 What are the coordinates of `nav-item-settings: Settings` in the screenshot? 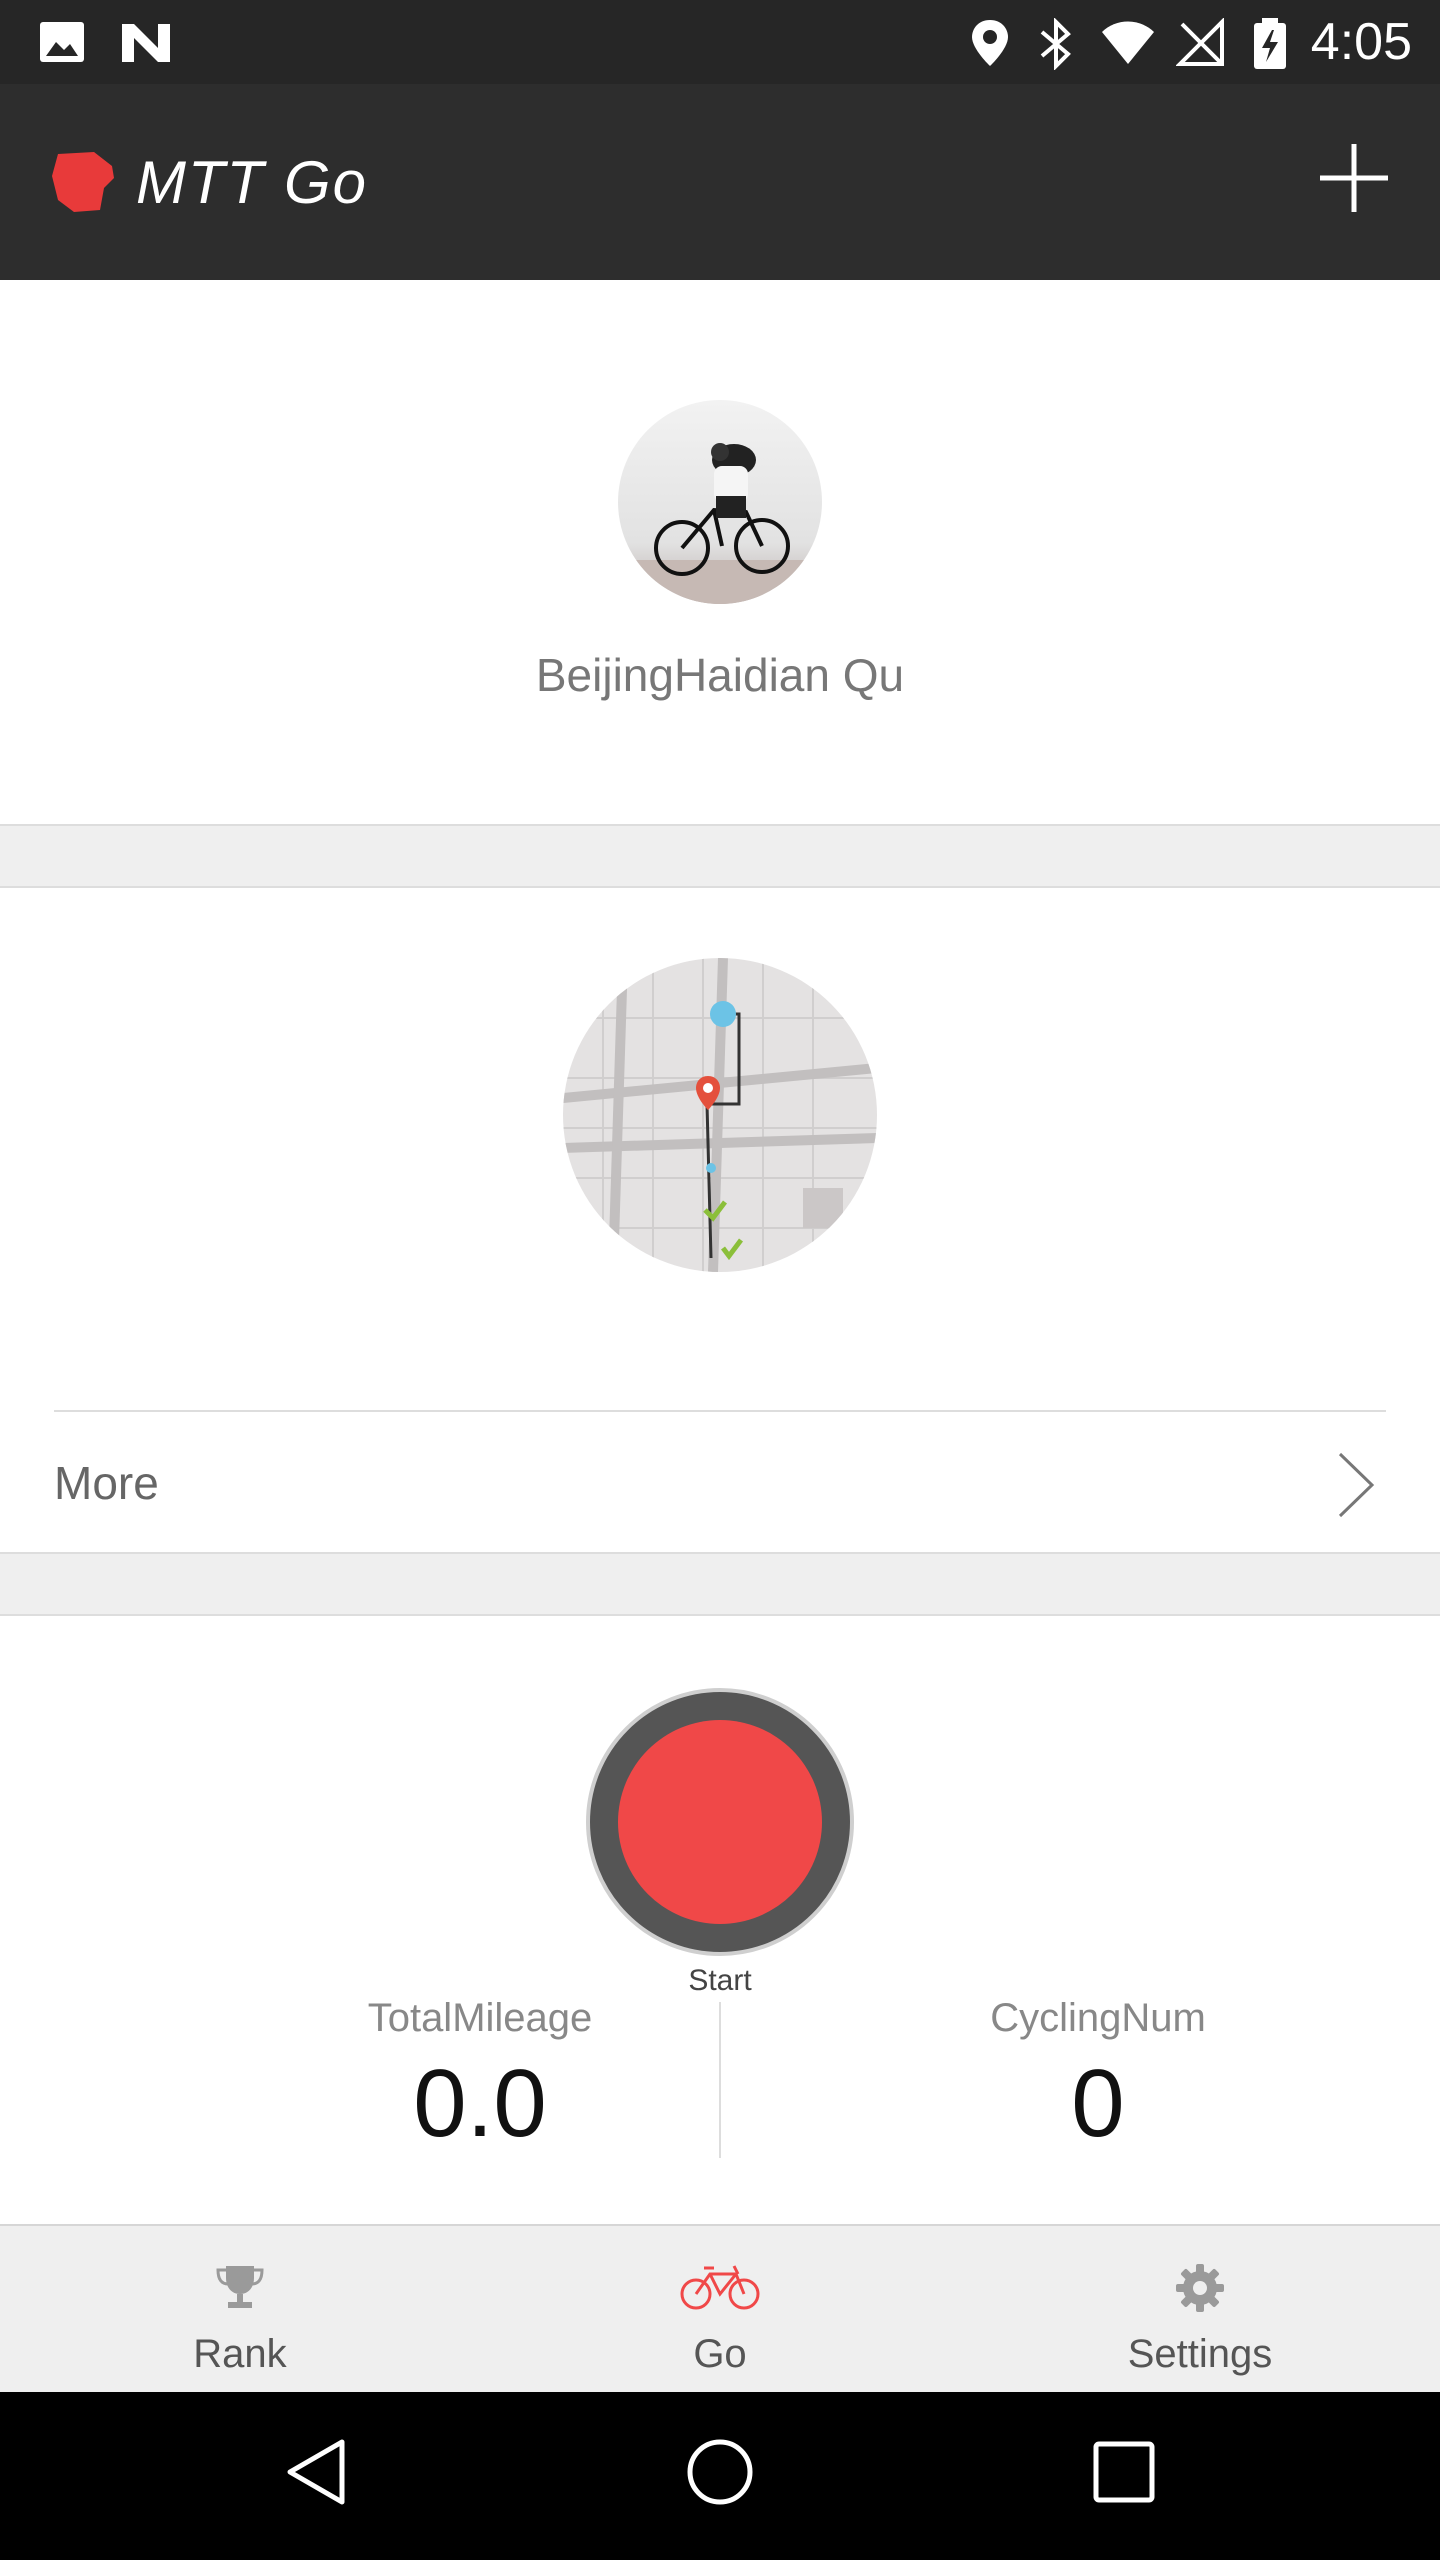 It's located at (1200, 2309).